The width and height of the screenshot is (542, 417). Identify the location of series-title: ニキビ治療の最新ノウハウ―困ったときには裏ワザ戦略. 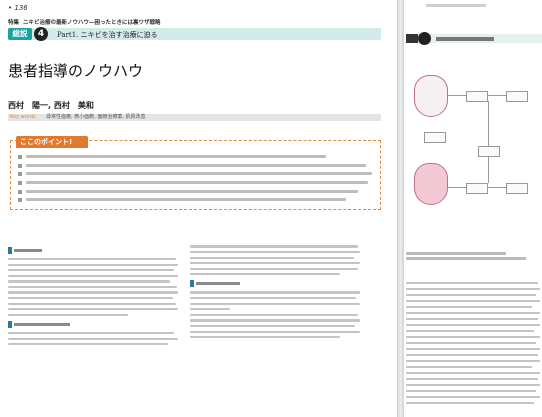
(91, 23).